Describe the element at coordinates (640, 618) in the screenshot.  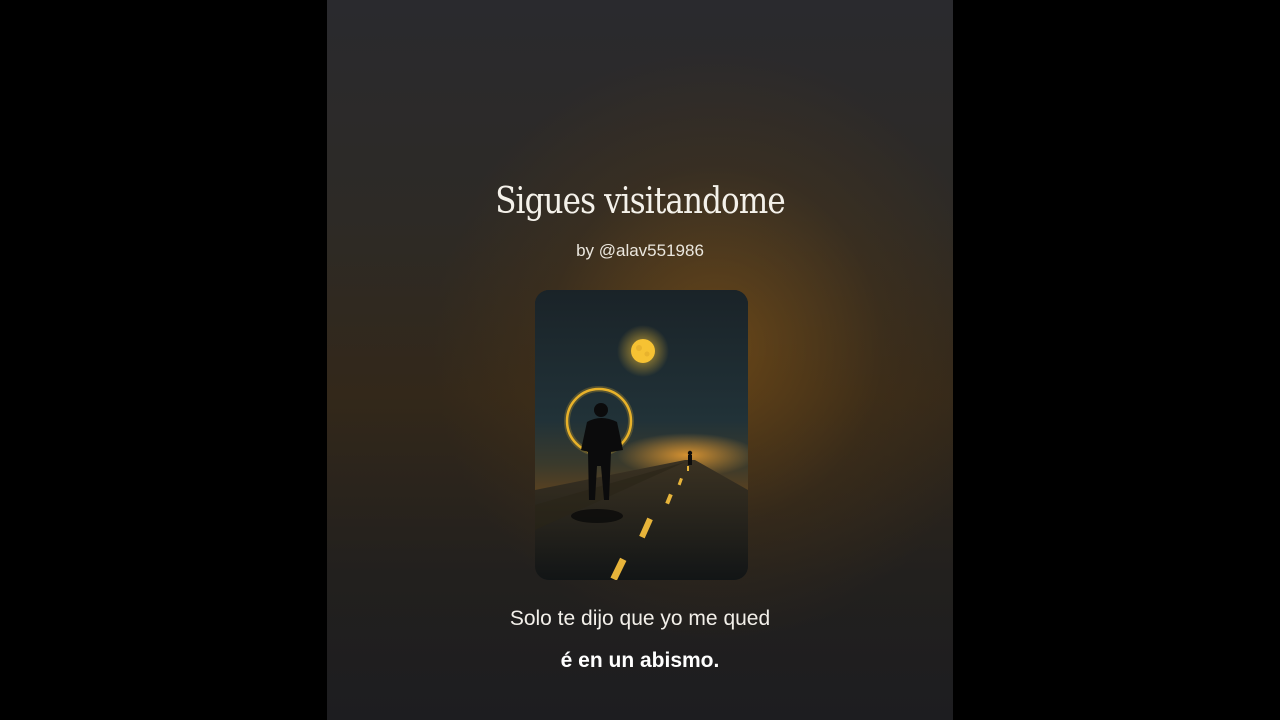
I see `lyric-line-current: Solo te dijo que yo me qued` at that location.